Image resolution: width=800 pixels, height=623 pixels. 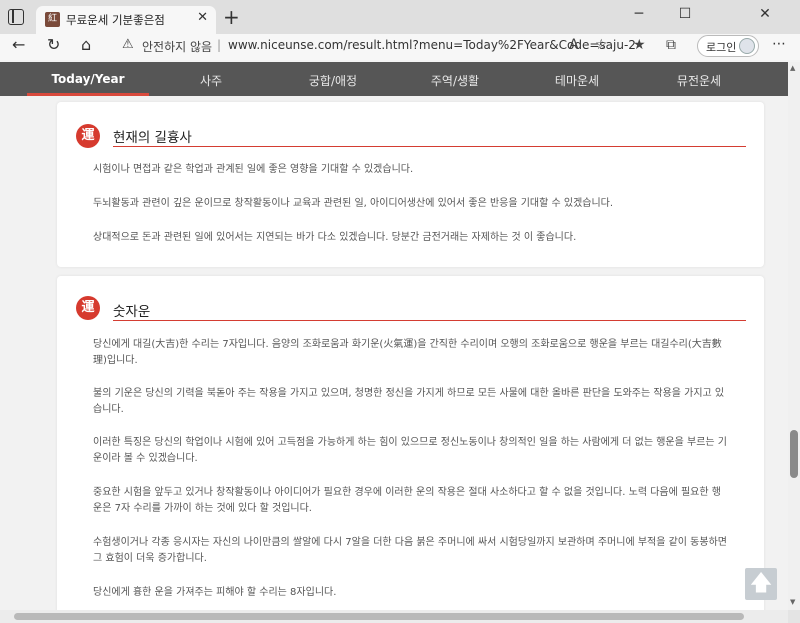 What do you see at coordinates (639, 45) in the screenshot?
I see `favorites-icon: ★` at bounding box center [639, 45].